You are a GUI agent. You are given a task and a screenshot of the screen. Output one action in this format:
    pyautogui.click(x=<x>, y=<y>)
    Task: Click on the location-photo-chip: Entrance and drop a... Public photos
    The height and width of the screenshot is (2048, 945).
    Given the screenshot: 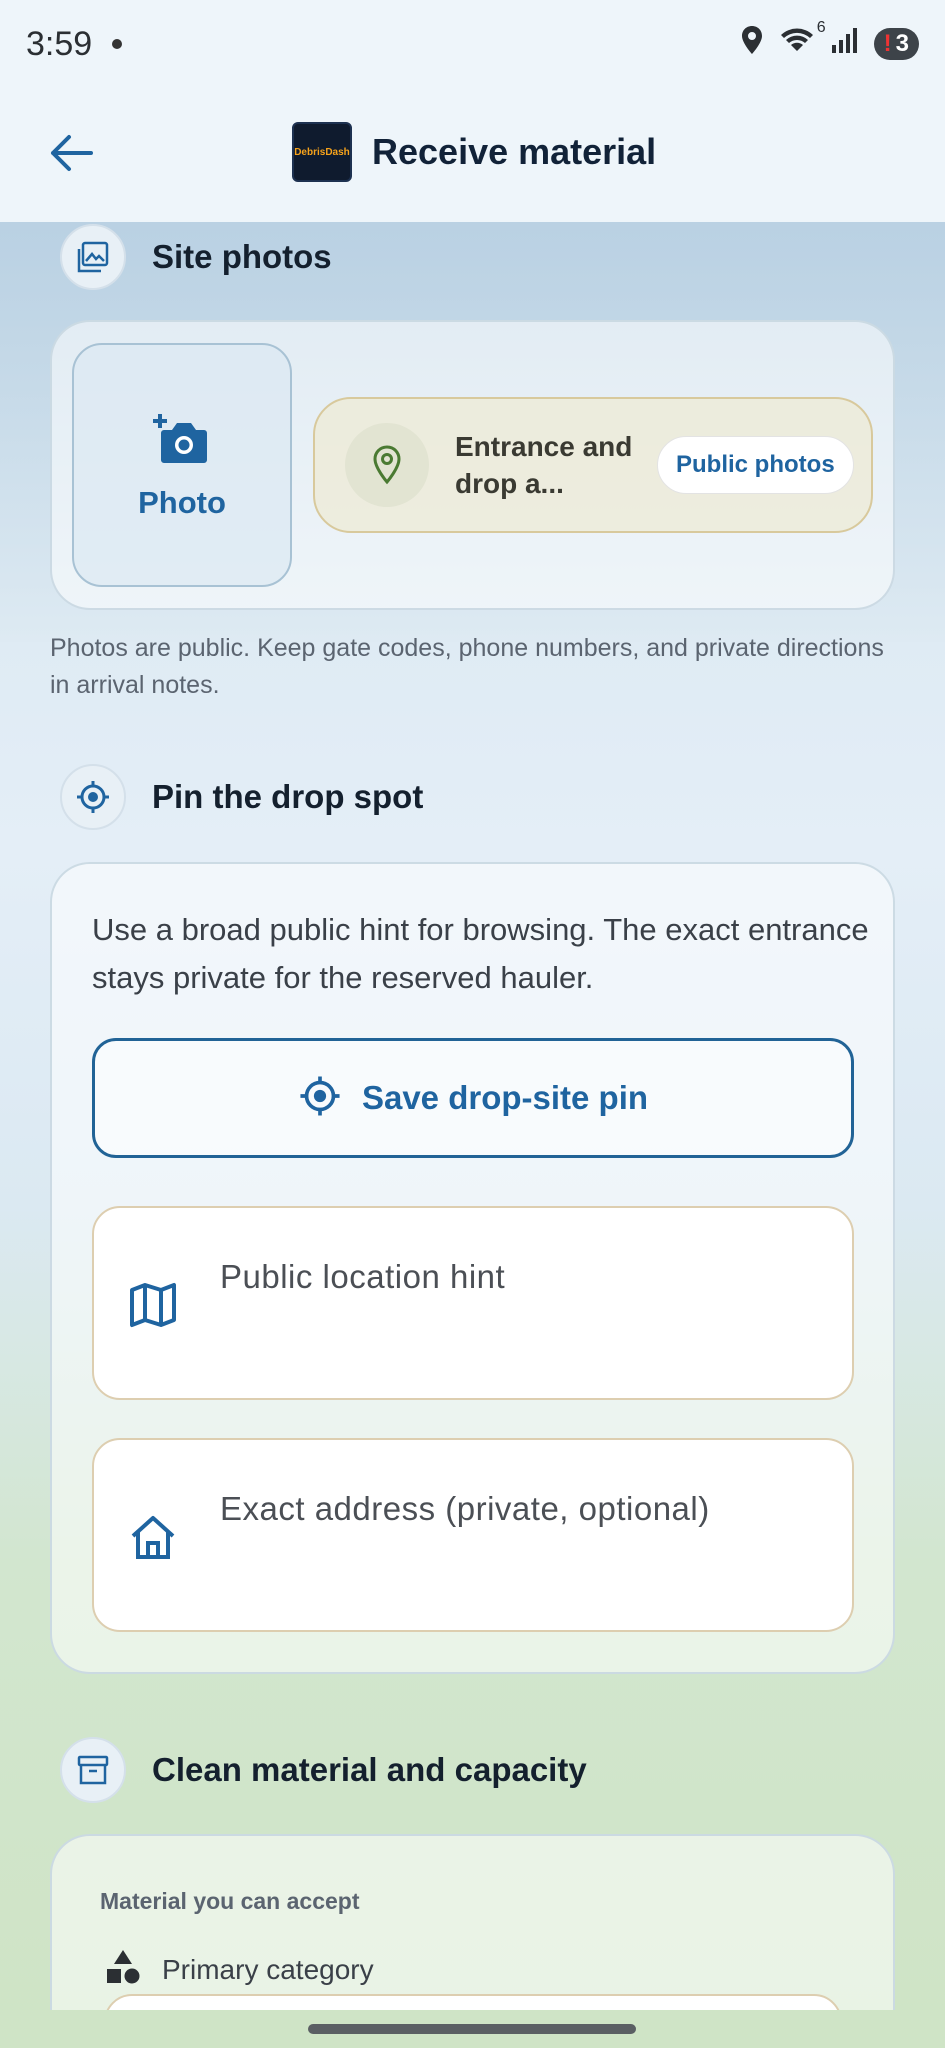 What is the action you would take?
    pyautogui.click(x=593, y=465)
    